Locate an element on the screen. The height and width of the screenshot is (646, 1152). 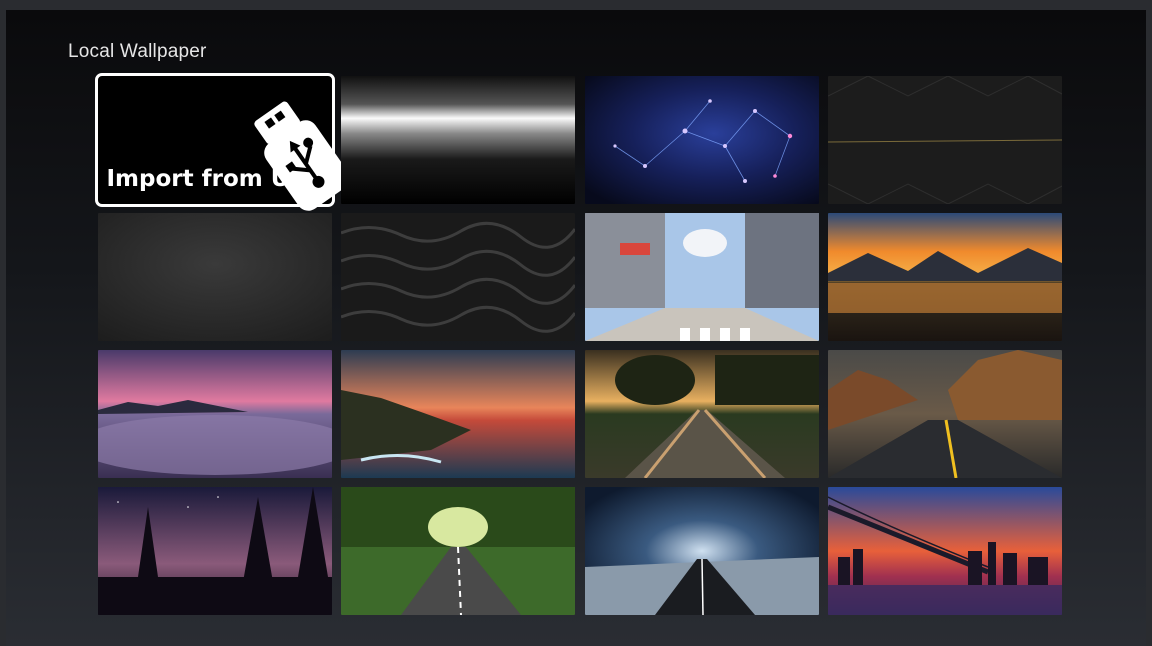
wallpaper-sunset-lake is located at coordinates (945, 277).